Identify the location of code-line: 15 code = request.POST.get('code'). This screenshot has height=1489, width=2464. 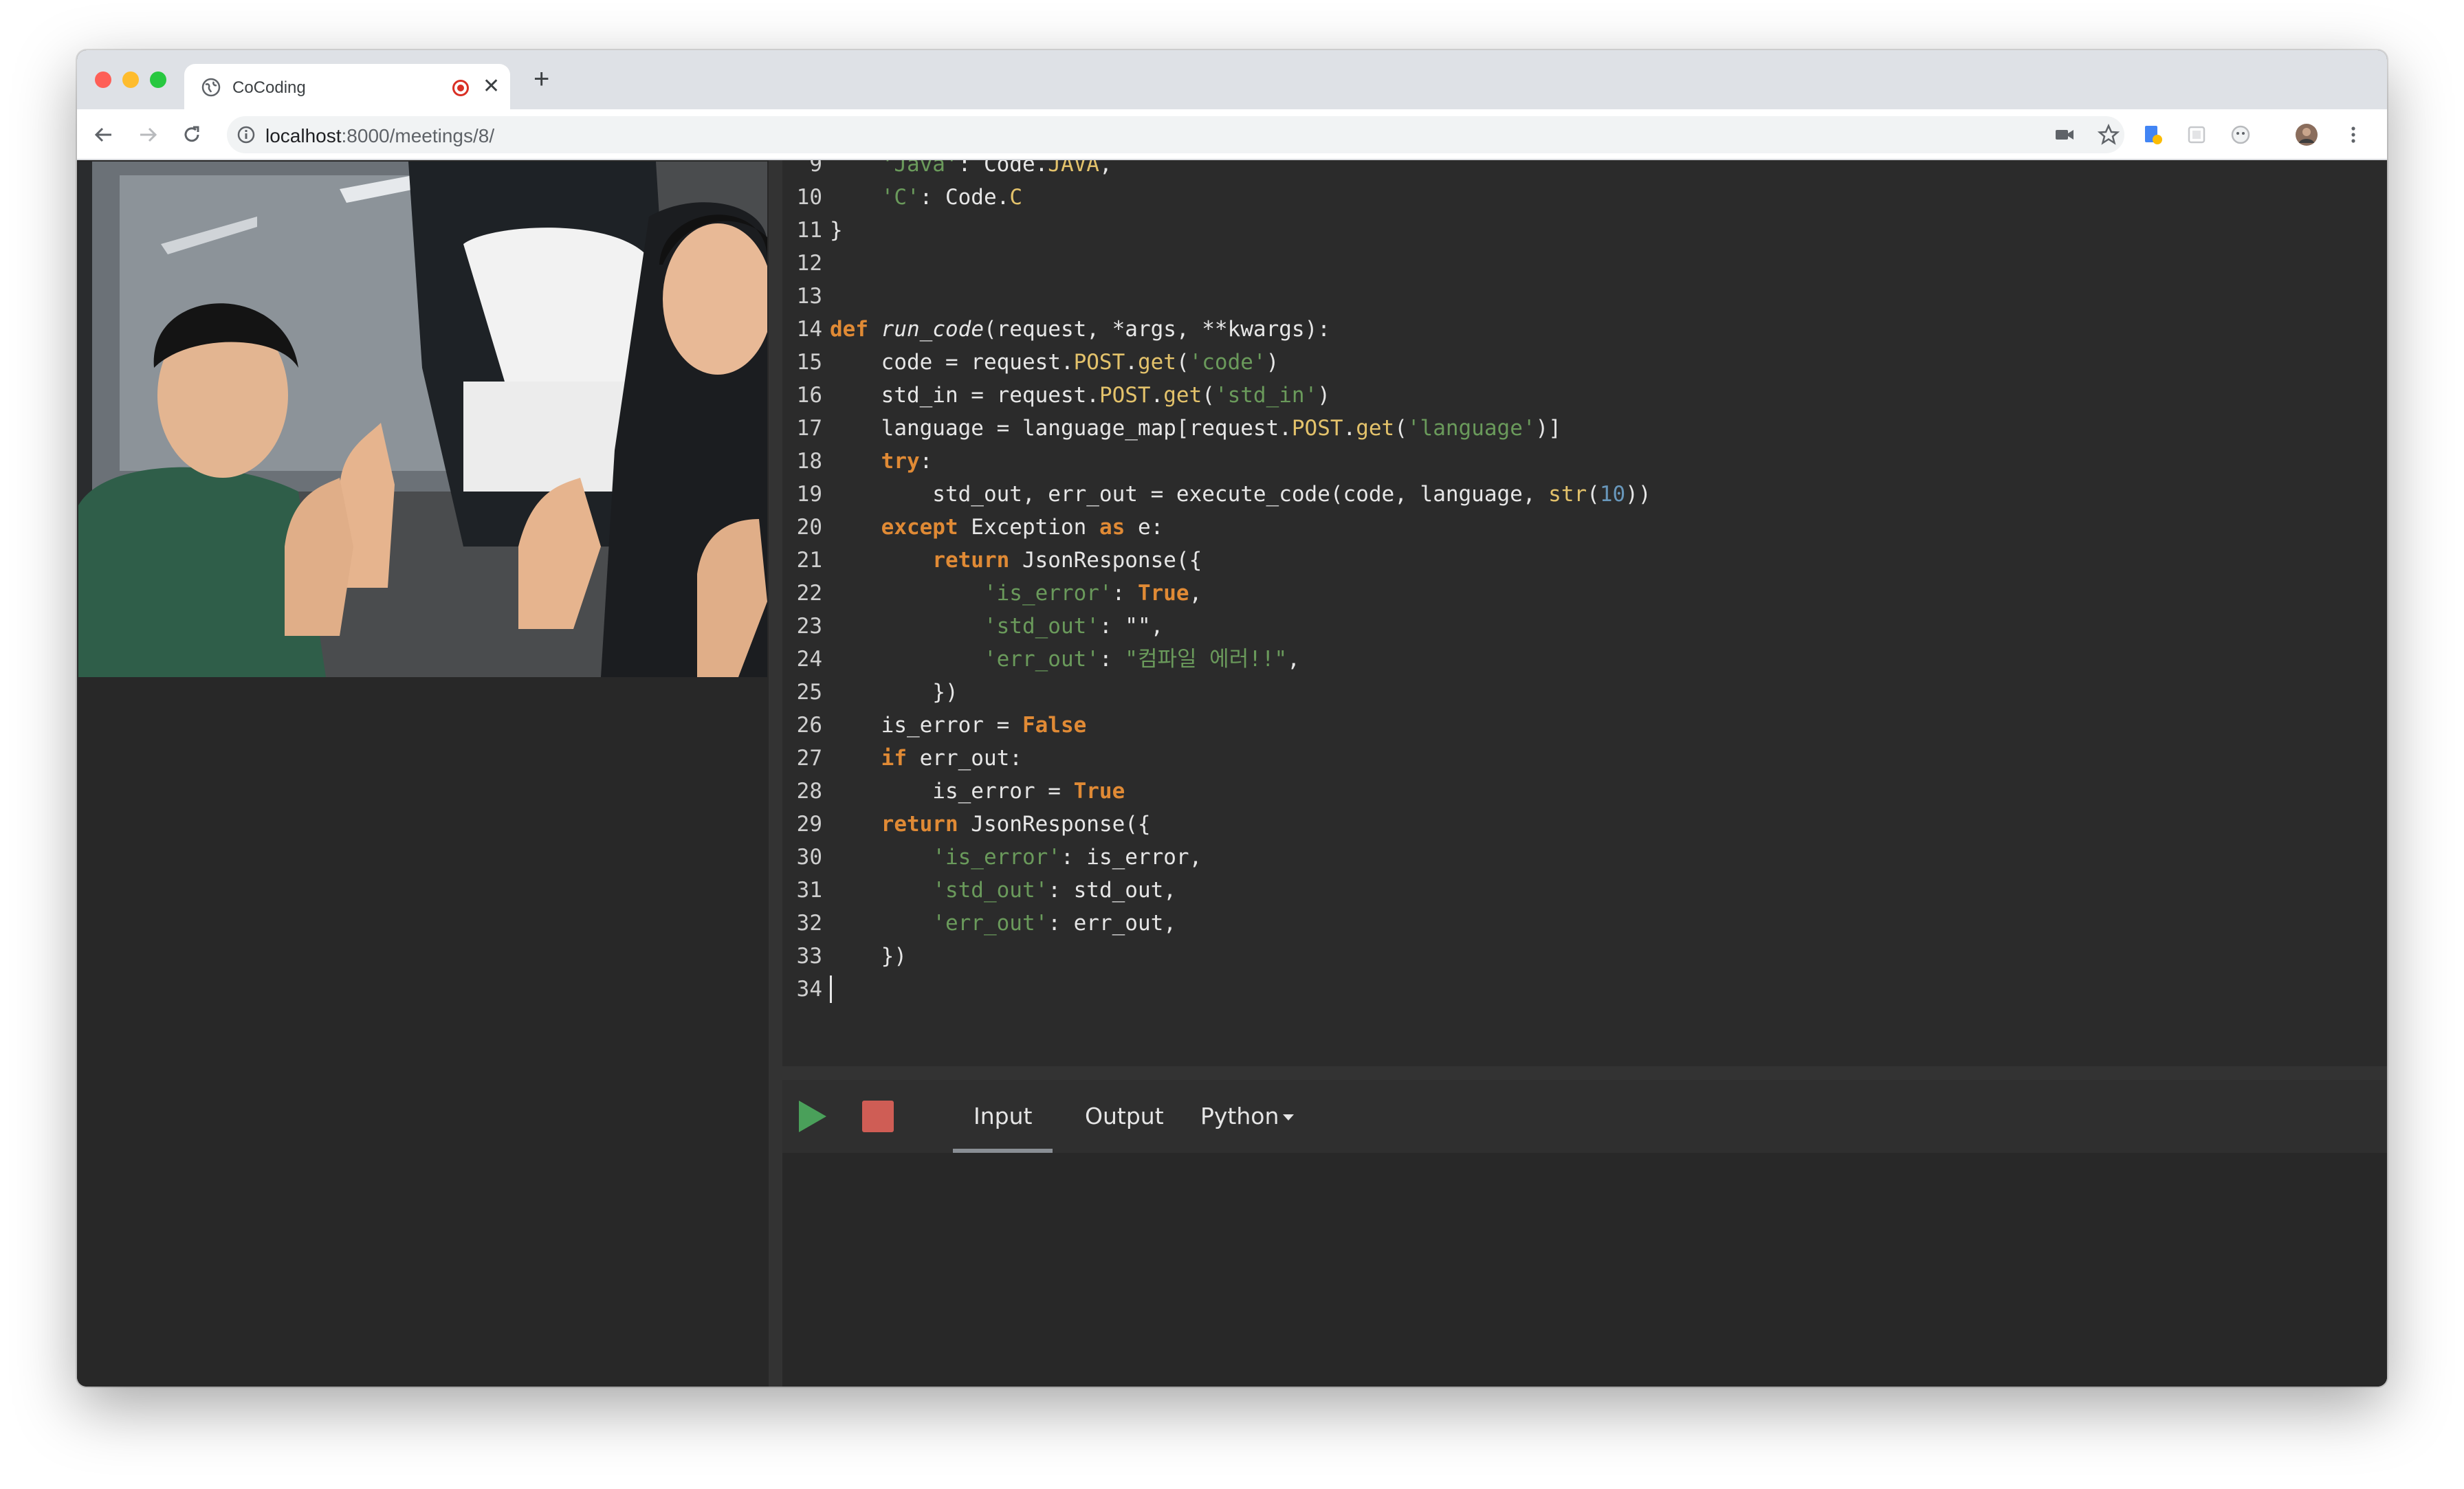
(1585, 362).